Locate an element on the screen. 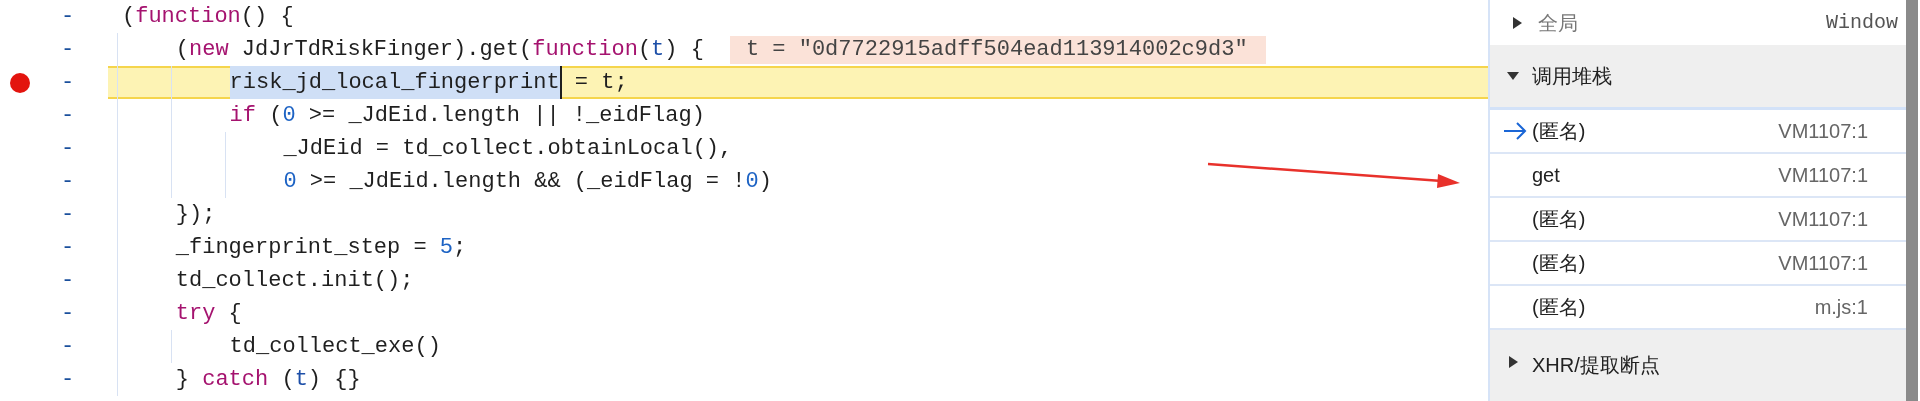 Image resolution: width=1920 pixels, height=401 pixels. code-token: ; is located at coordinates (460, 248).